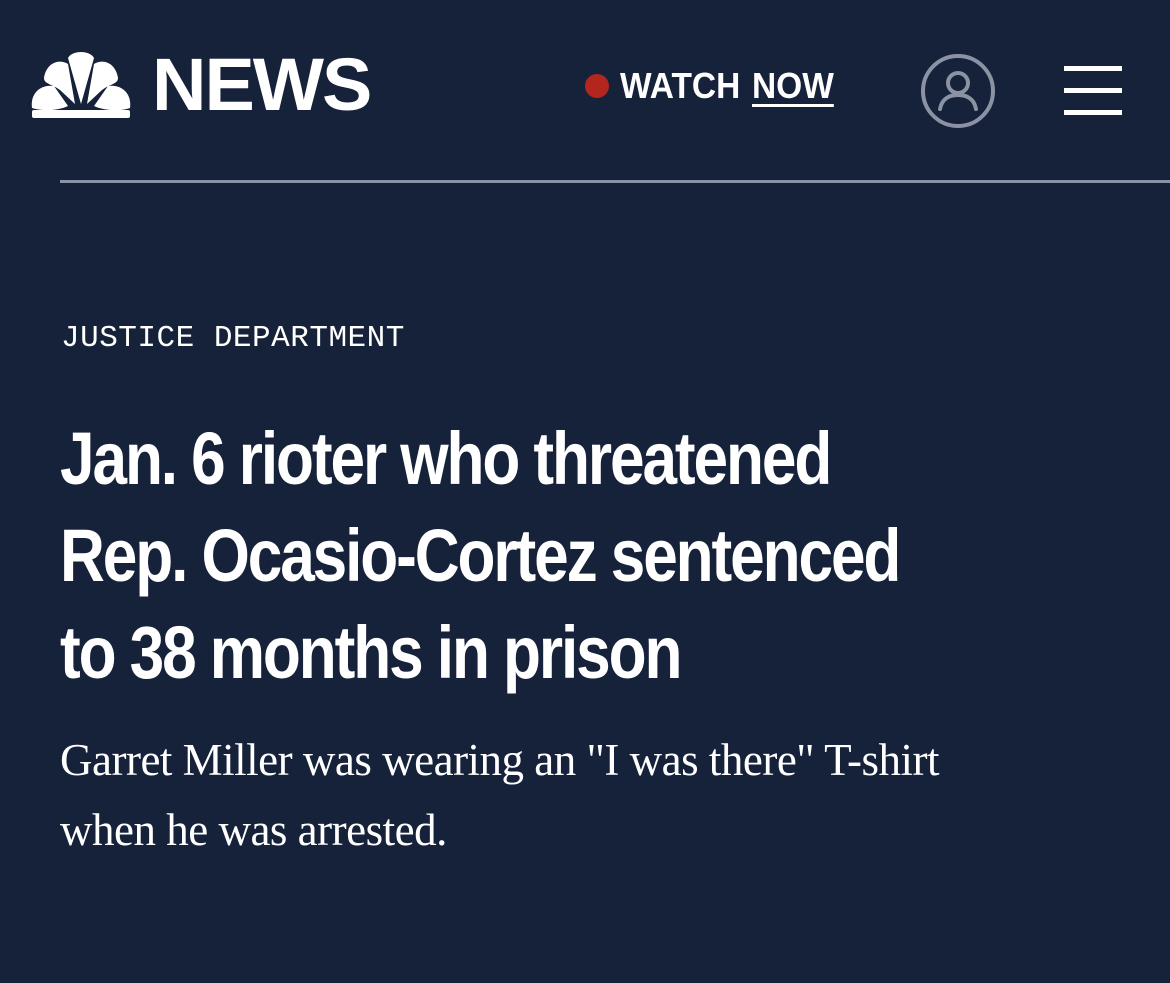  What do you see at coordinates (958, 91) in the screenshot?
I see `account-icon` at bounding box center [958, 91].